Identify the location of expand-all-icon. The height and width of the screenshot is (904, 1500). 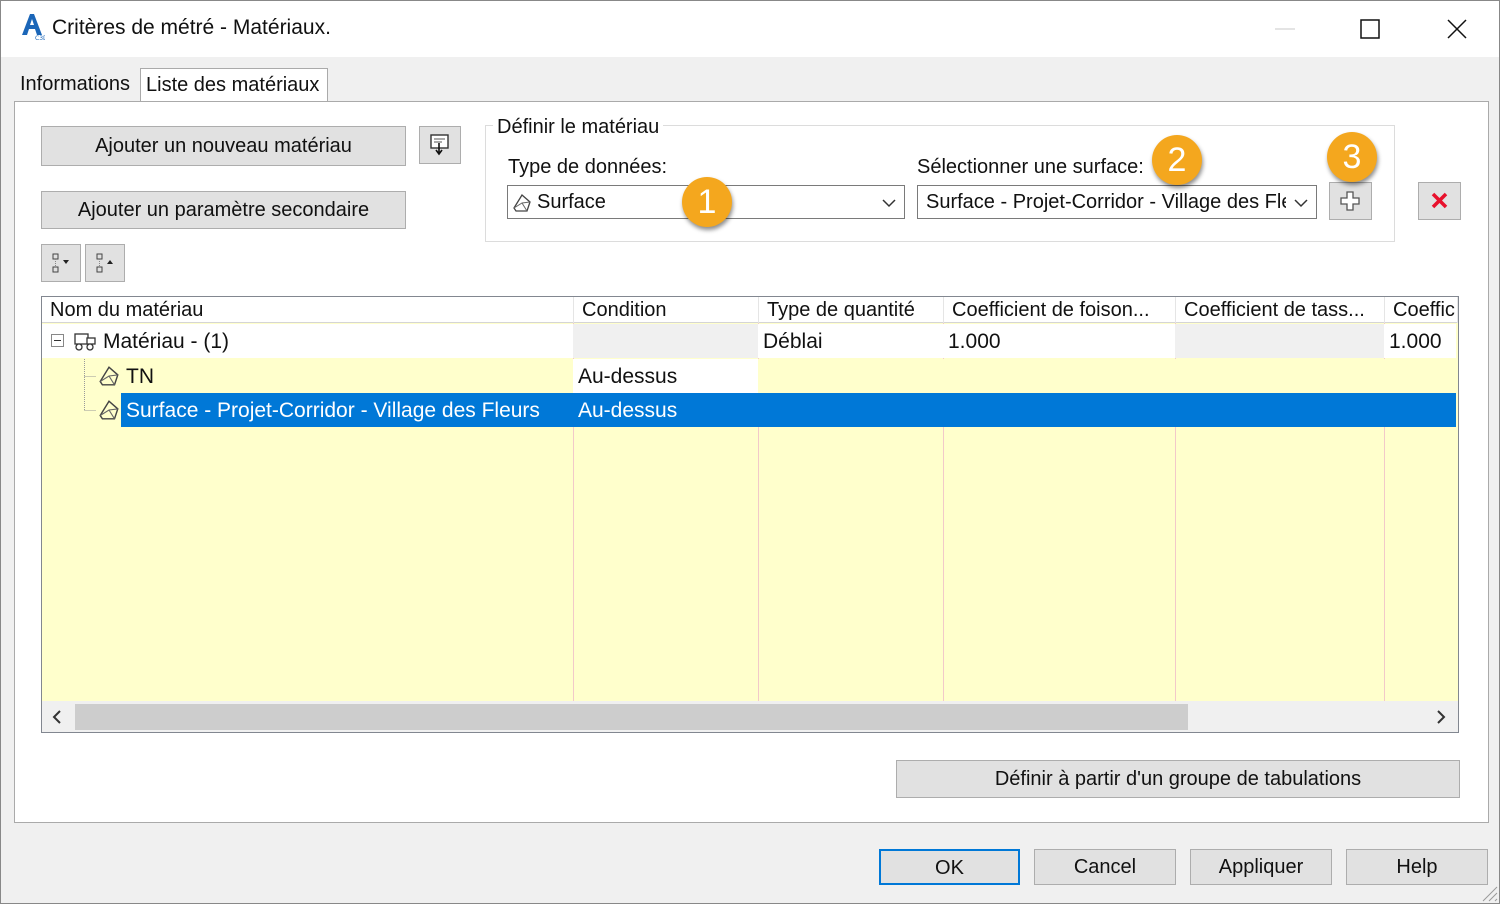
(61, 263).